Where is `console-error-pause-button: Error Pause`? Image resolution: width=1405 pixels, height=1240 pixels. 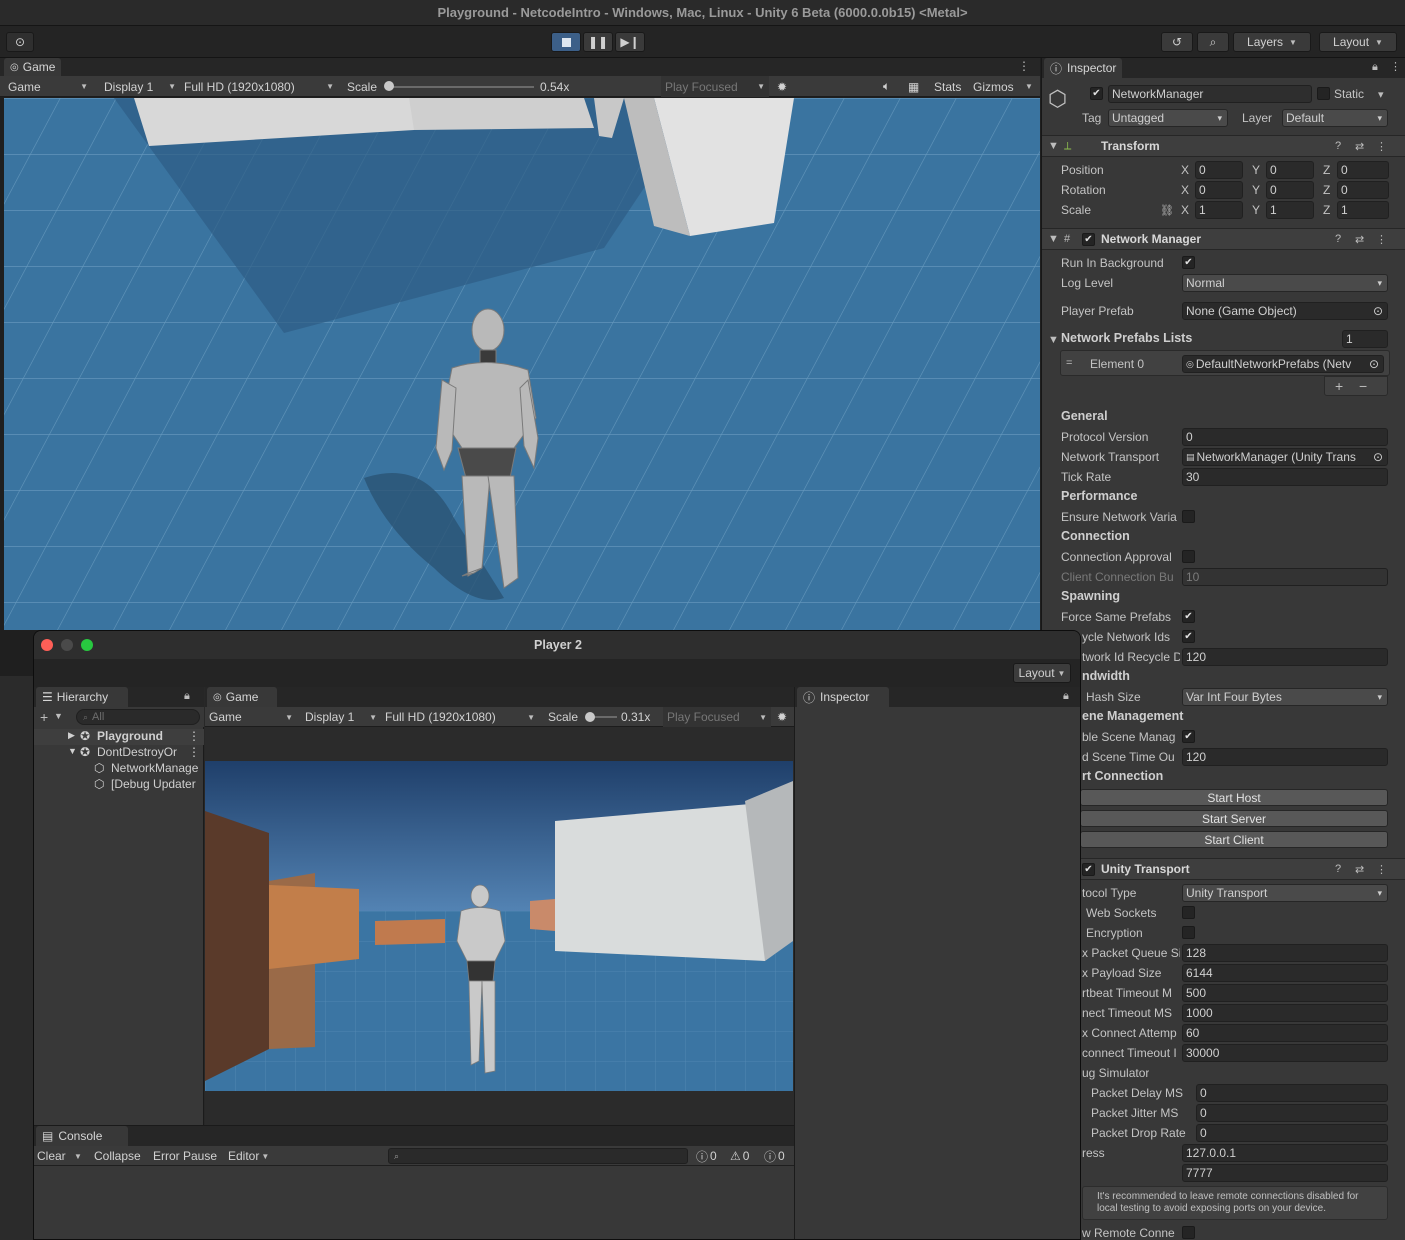 console-error-pause-button: Error Pause is located at coordinates (185, 1156).